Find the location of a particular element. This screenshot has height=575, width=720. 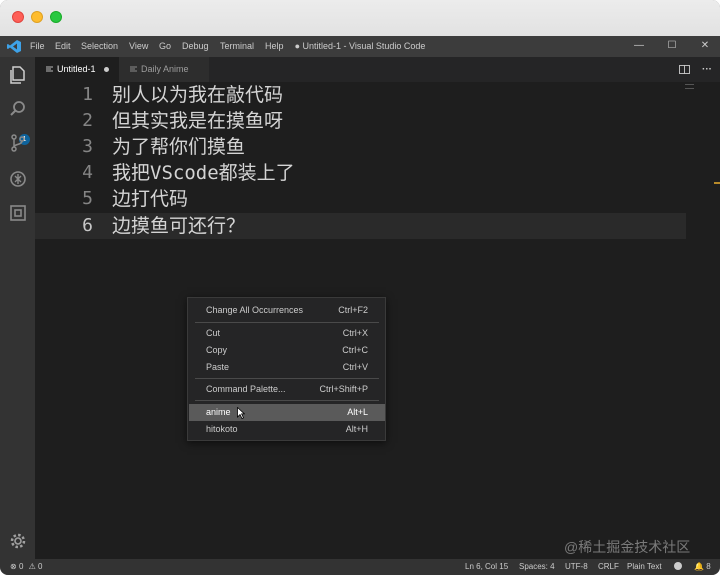

notifications: 🔔 8 is located at coordinates (702, 567).